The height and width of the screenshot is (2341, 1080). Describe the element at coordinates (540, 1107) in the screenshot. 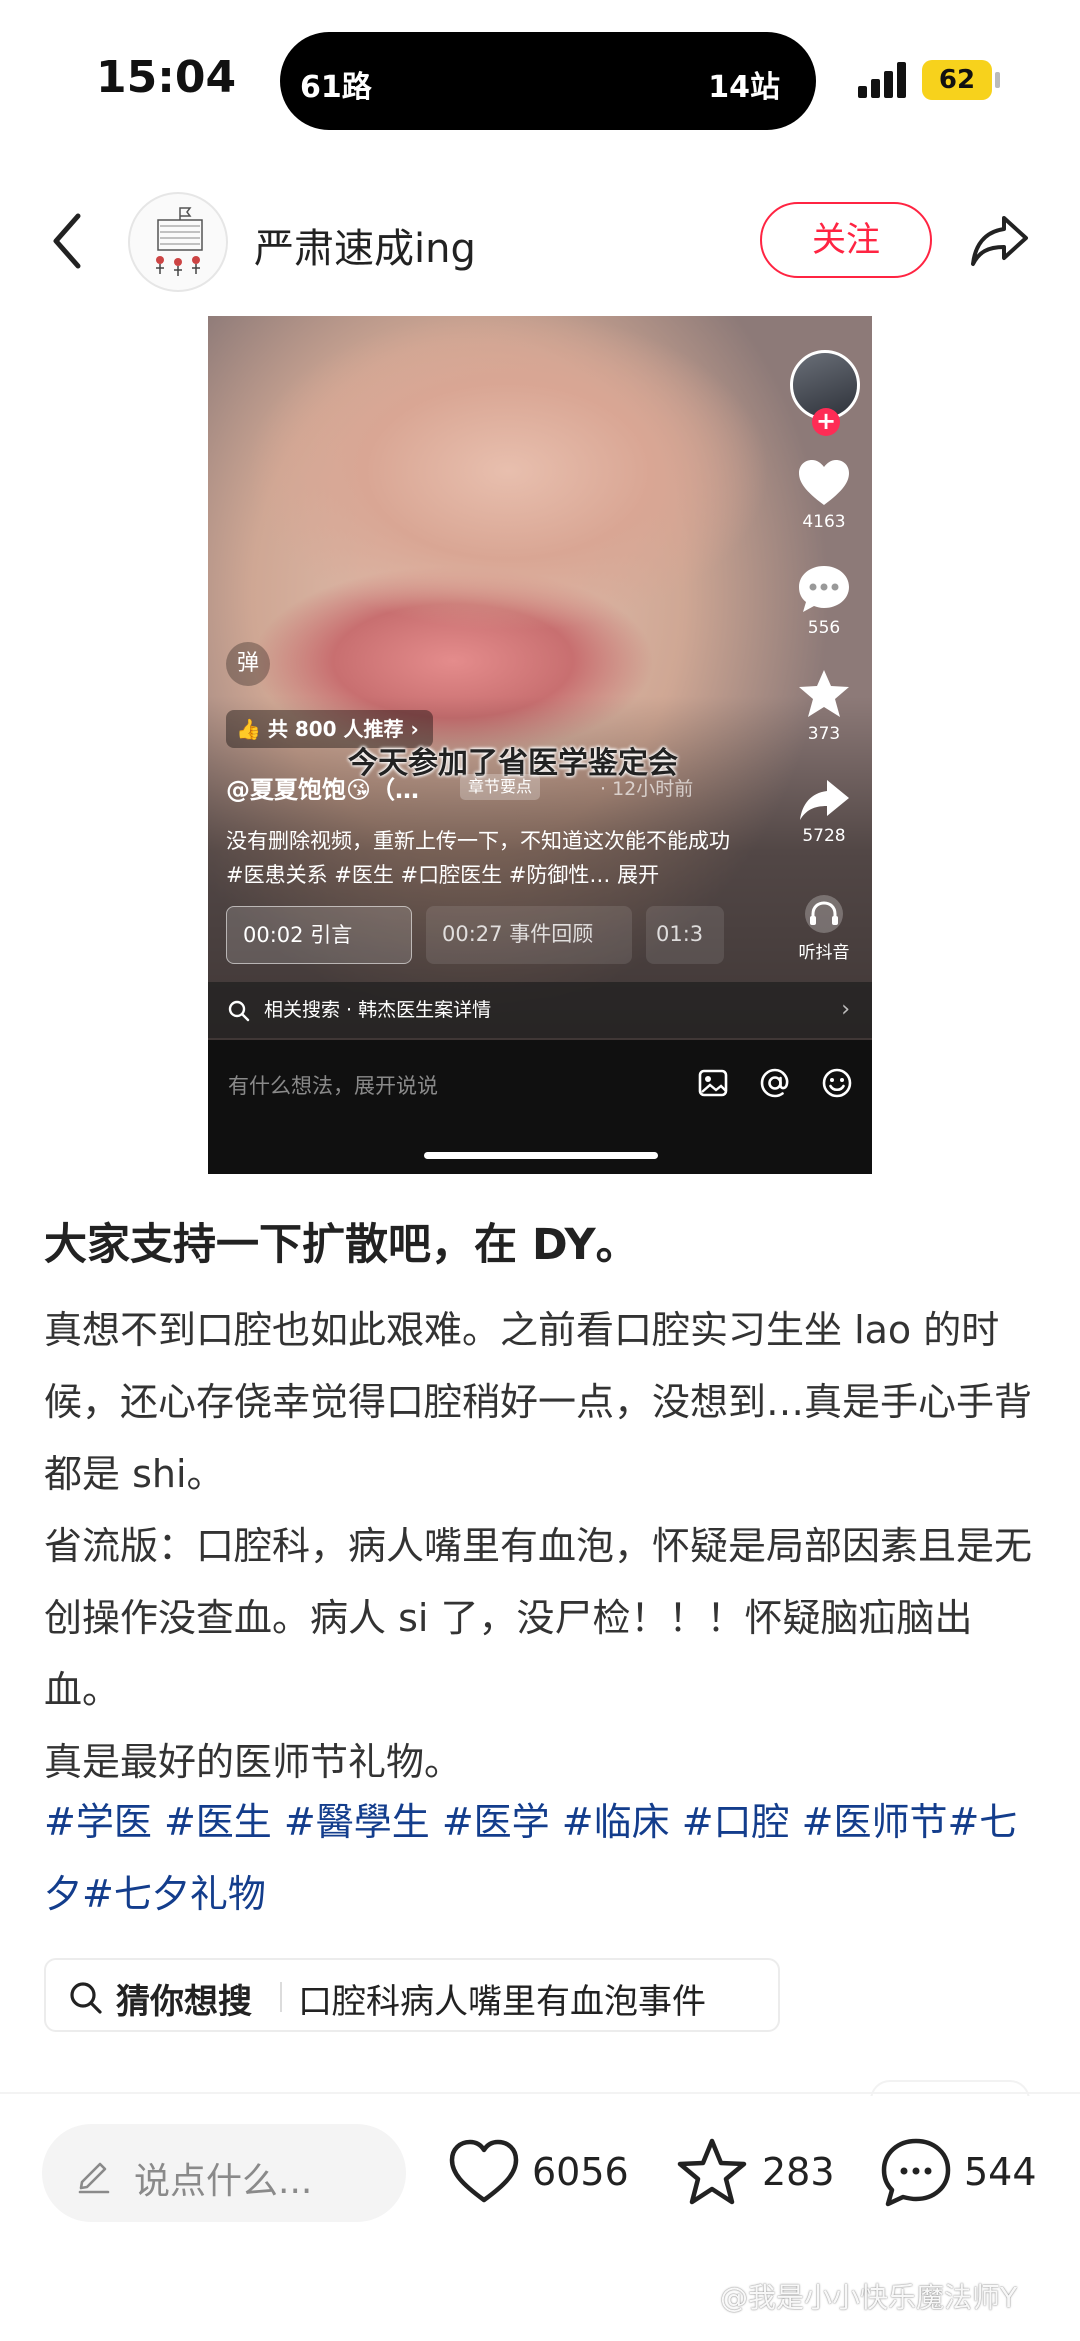

I see `video-comment-bar: 有什么想法，展开说说` at that location.